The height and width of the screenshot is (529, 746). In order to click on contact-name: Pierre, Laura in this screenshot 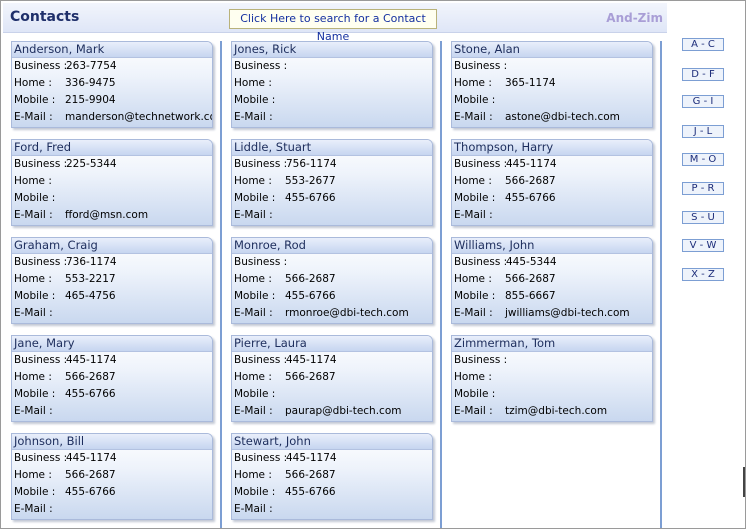, I will do `click(332, 344)`.